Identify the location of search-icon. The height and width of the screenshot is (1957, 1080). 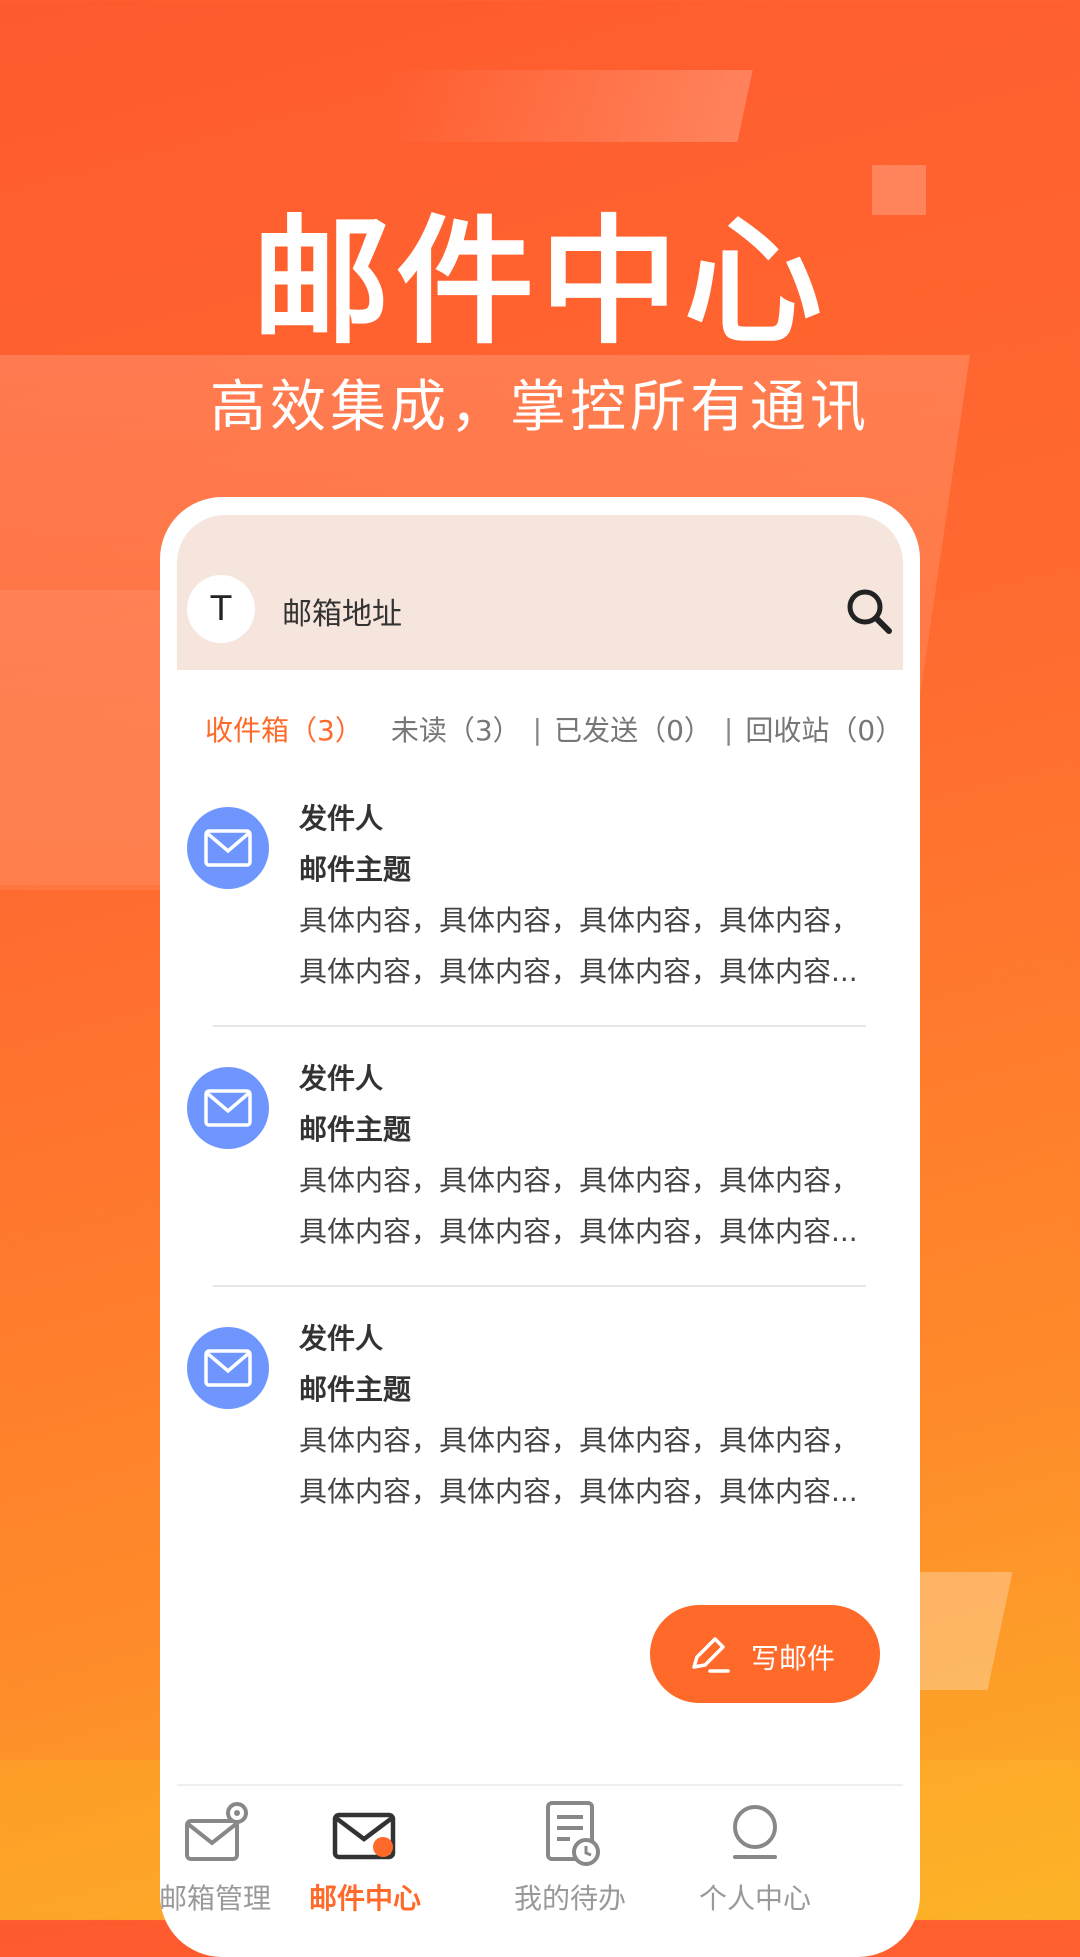
(870, 612).